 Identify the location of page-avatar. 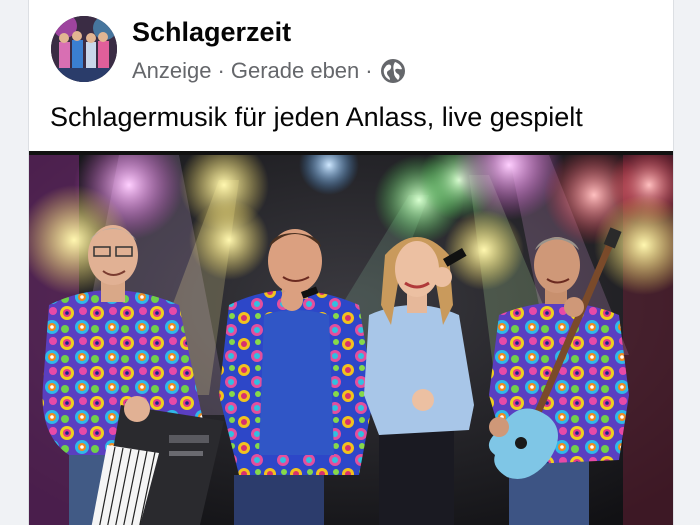
(84, 49).